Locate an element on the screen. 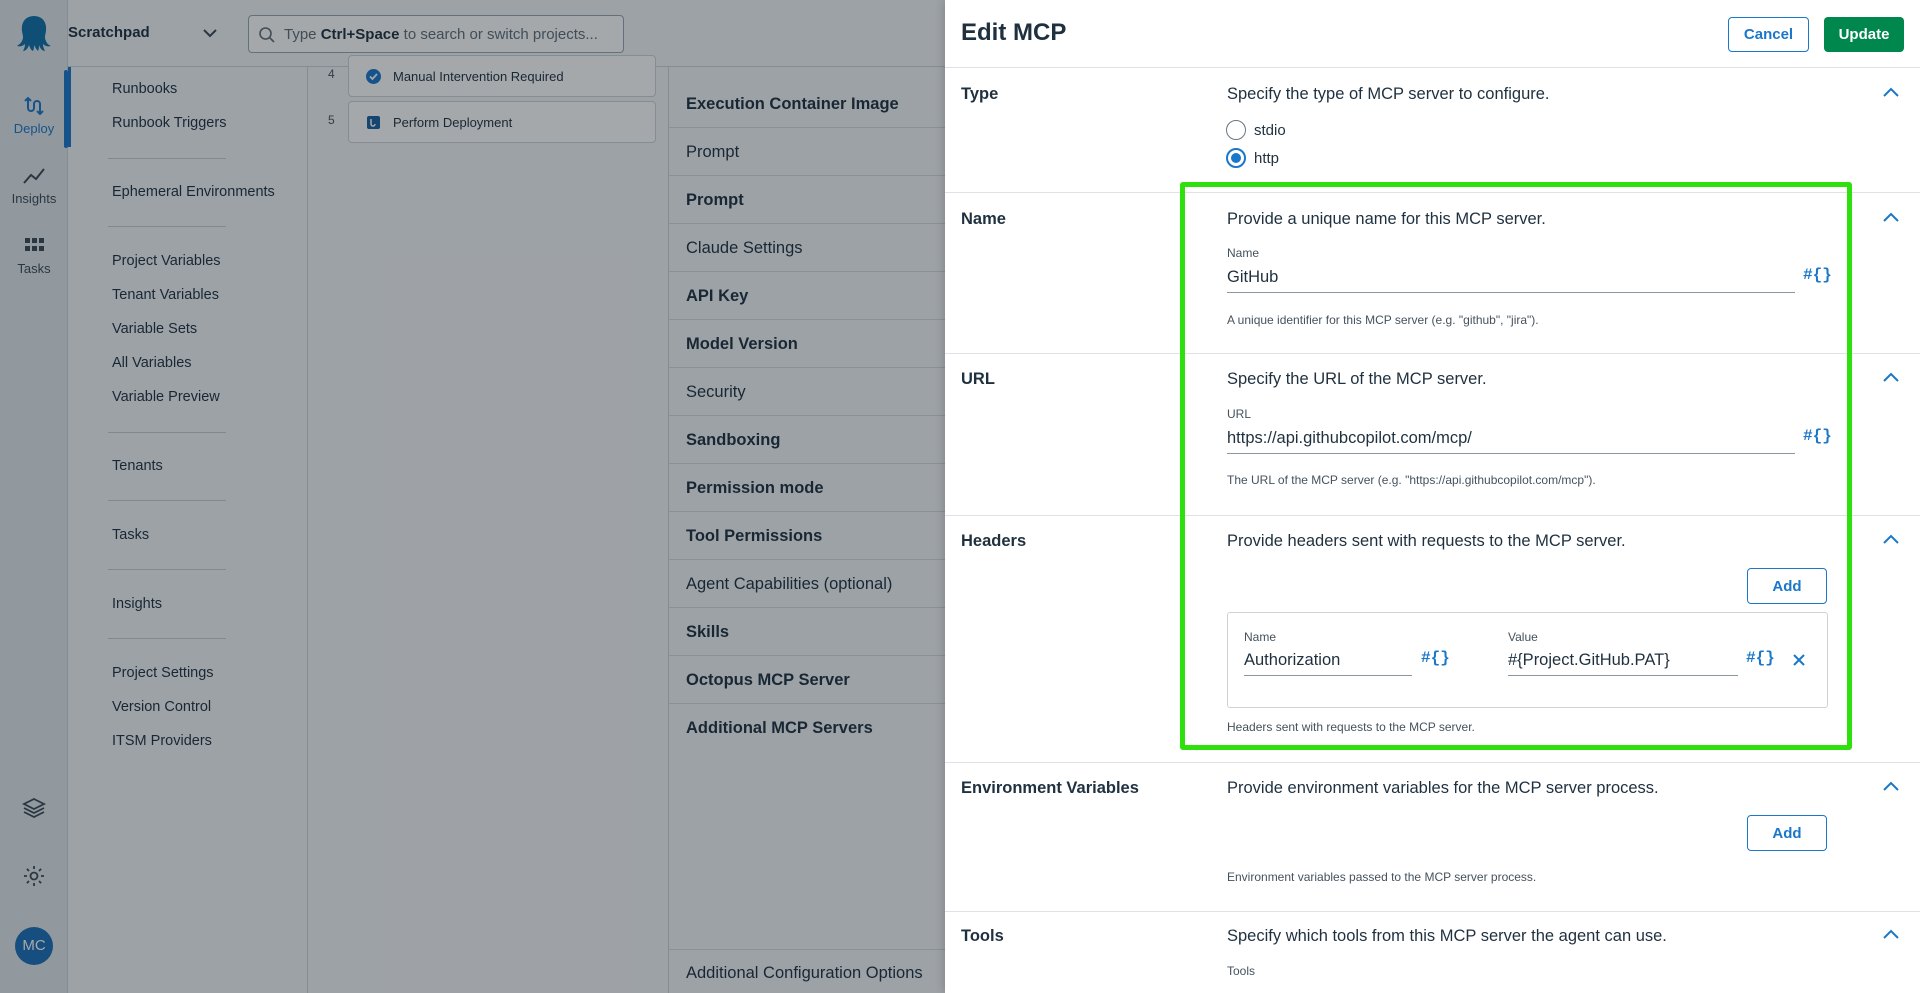 The height and width of the screenshot is (993, 1920). section-description: Specify the URL of the MCP server. is located at coordinates (1357, 379).